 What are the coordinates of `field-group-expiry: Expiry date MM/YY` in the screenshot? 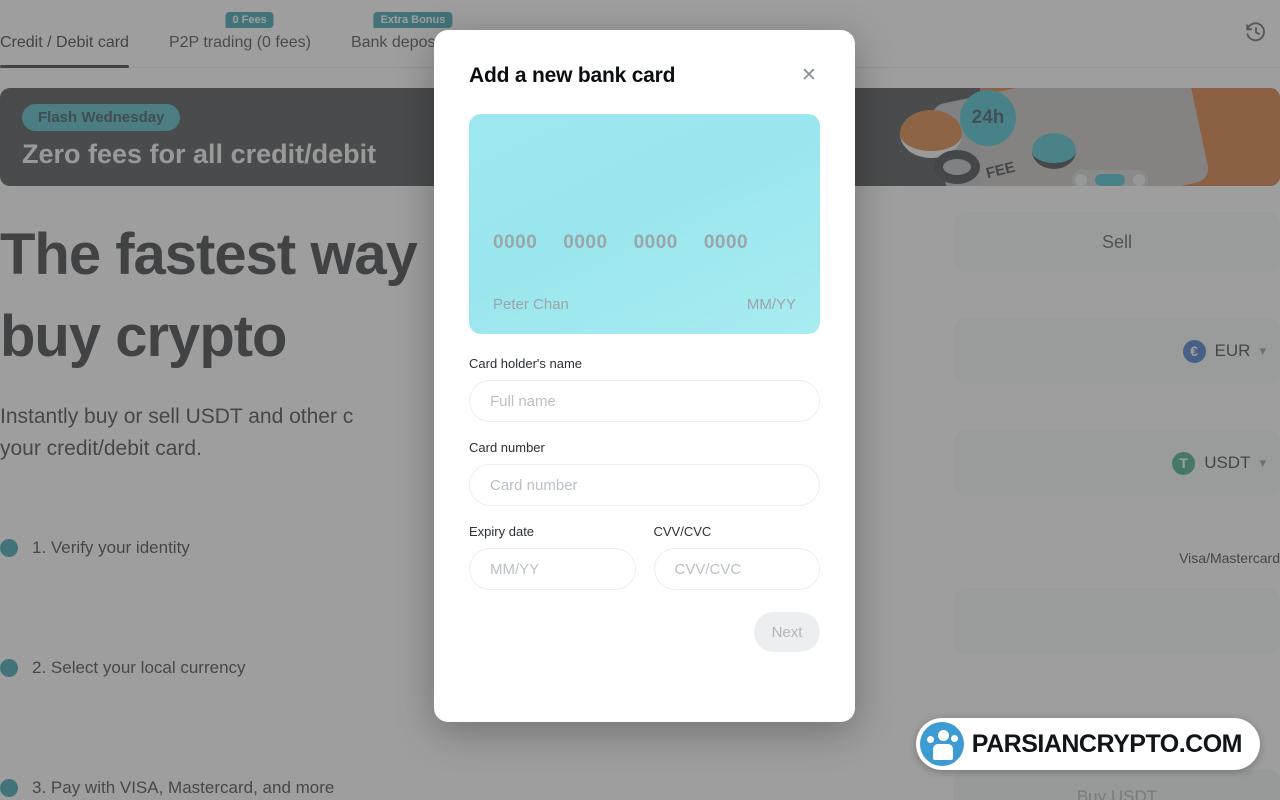 It's located at (552, 557).